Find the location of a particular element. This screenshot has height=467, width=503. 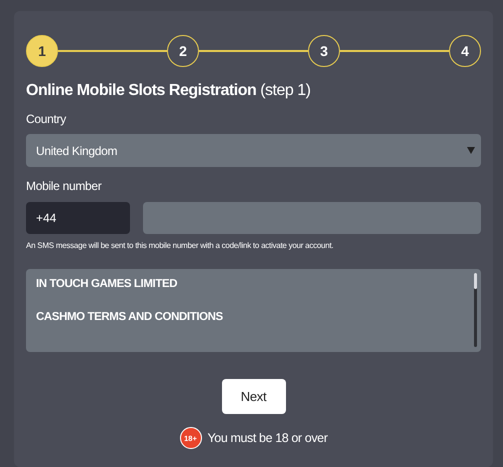

field-label: Country is located at coordinates (46, 119).